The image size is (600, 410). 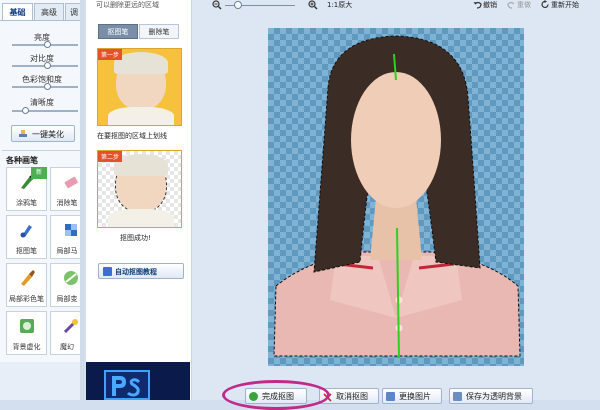 What do you see at coordinates (27, 230) in the screenshot?
I see `cutout-pen-icon` at bounding box center [27, 230].